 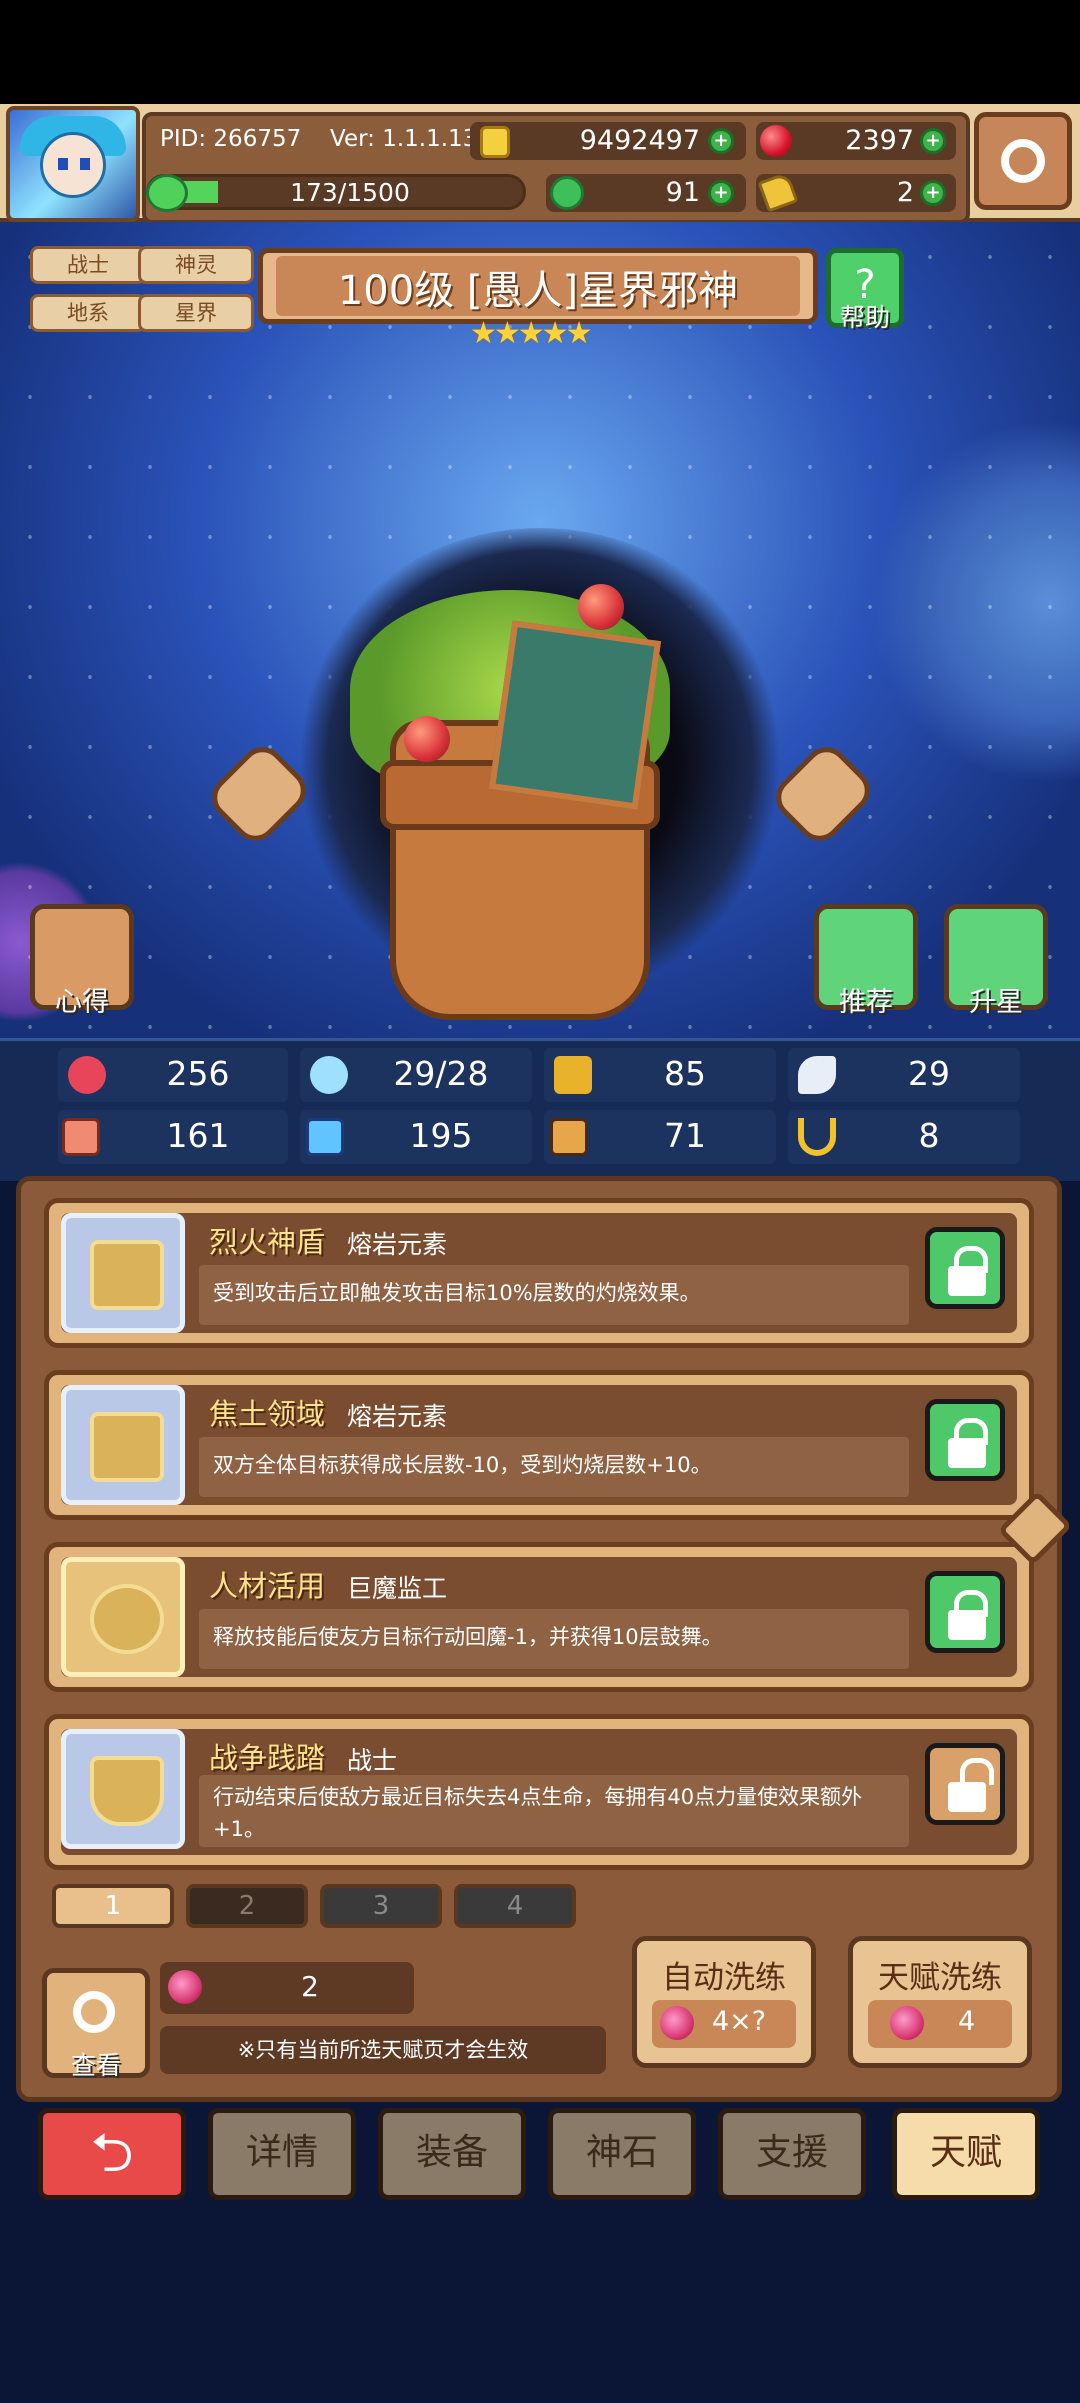 What do you see at coordinates (933, 193) in the screenshot?
I see `add-hammer-button: +` at bounding box center [933, 193].